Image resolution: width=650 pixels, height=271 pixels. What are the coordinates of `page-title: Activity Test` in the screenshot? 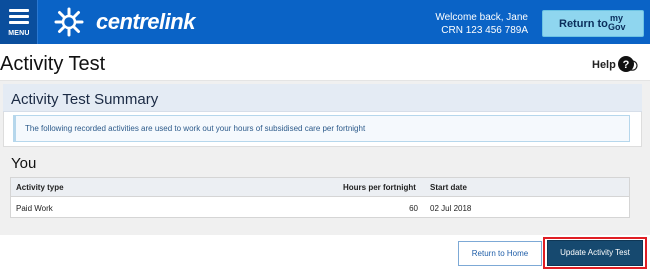 It's located at (53, 64).